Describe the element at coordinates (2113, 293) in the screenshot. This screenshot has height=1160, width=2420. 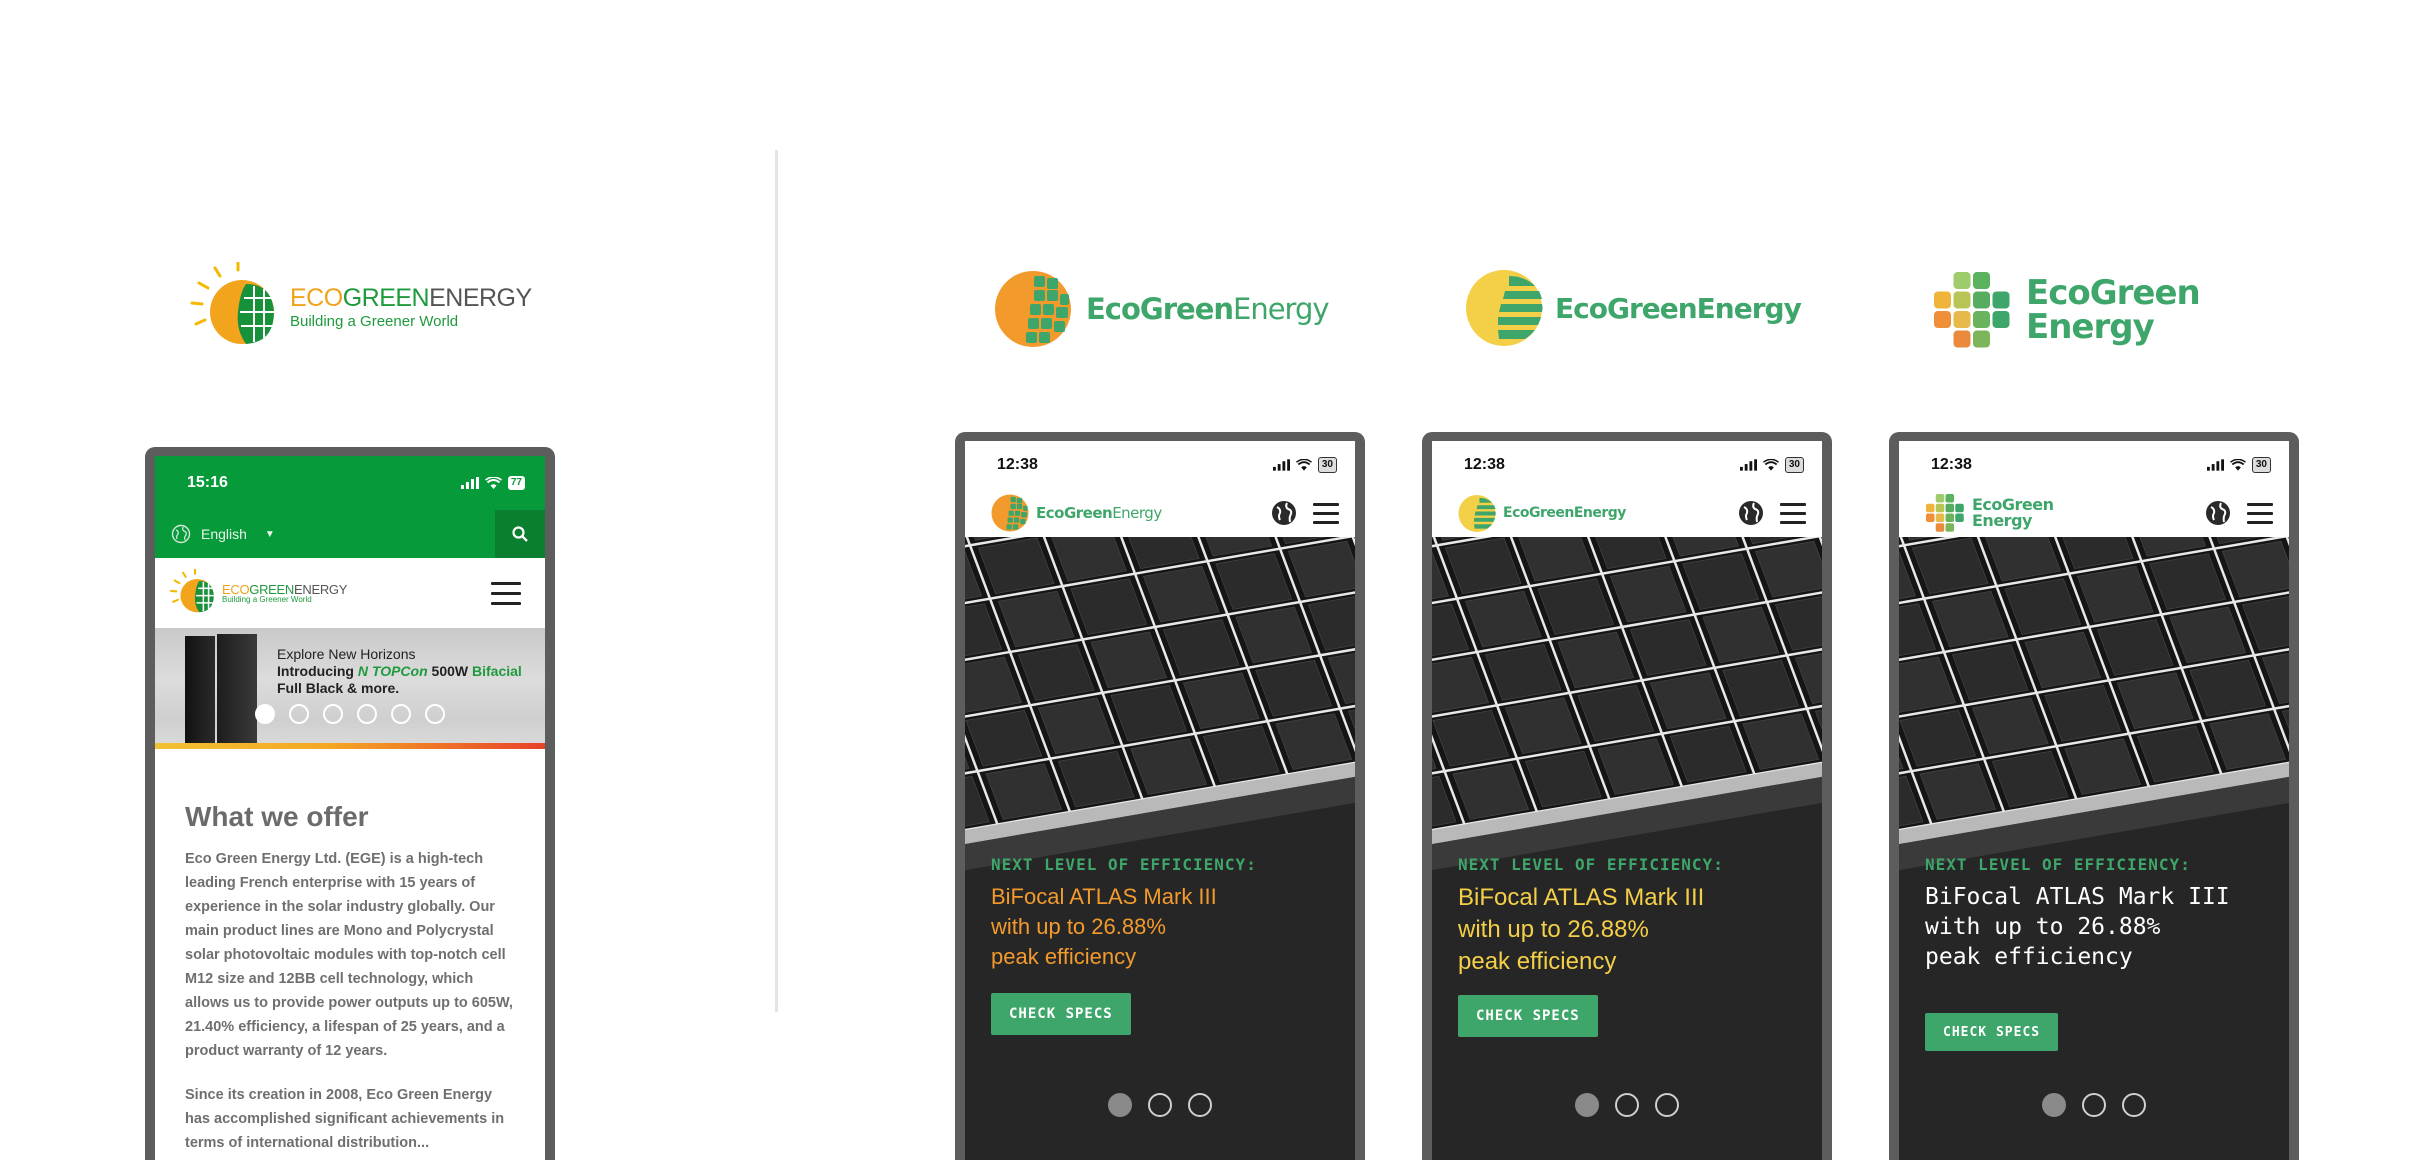
I see `logo-c-line-1: EcoGreen` at that location.